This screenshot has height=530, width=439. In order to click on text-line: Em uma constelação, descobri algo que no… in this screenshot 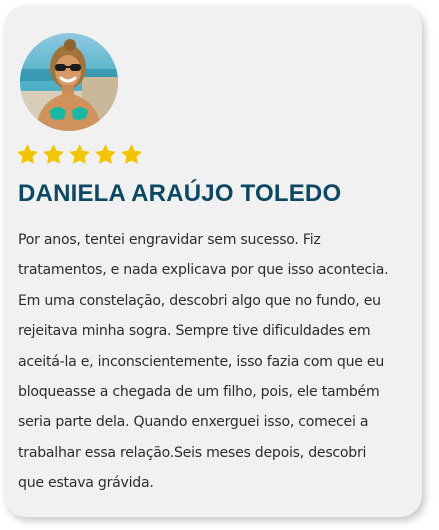, I will do `click(199, 300)`.